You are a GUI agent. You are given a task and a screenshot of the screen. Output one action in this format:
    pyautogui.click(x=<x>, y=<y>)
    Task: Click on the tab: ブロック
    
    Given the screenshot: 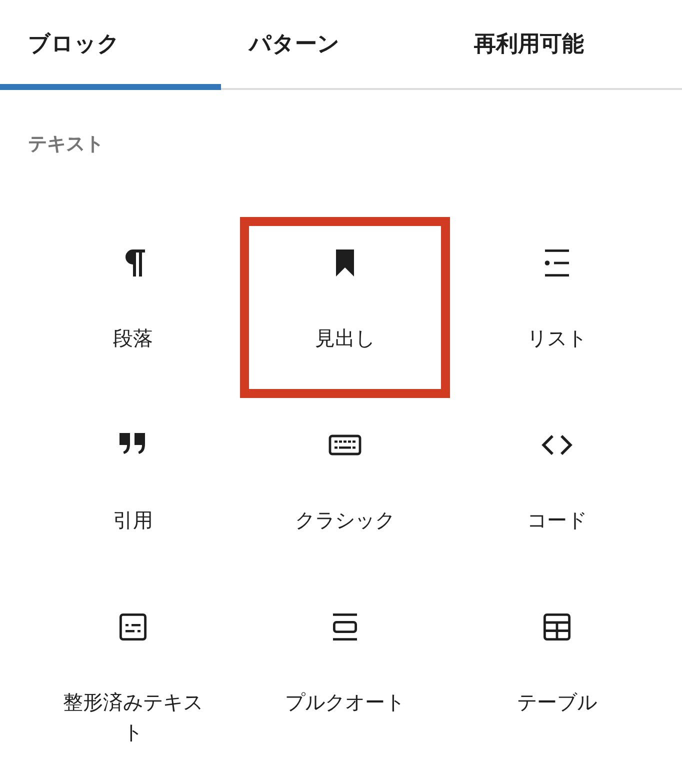 What is the action you would take?
    pyautogui.click(x=110, y=45)
    